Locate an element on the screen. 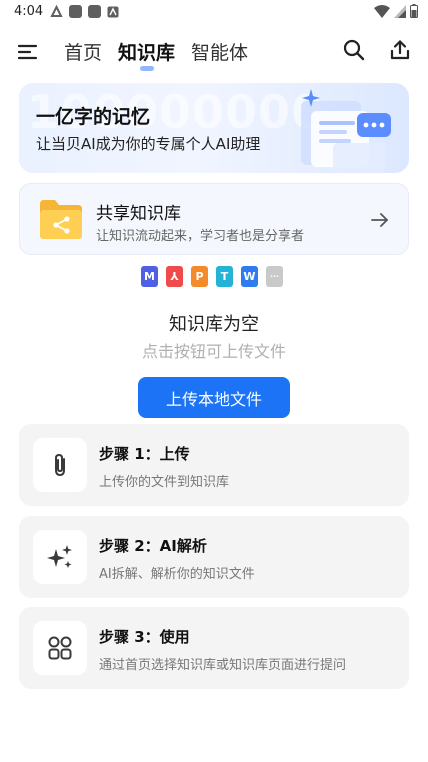 The image size is (428, 762). step-card: 步骤 3：使用 通过首页选择知识库或知识库页面进行提问 is located at coordinates (214, 648).